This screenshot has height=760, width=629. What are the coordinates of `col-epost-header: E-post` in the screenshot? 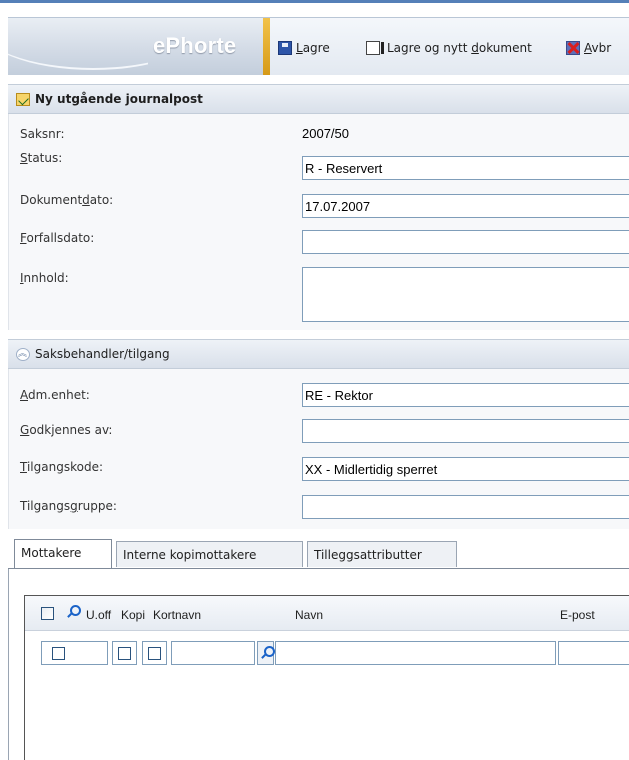 It's located at (577, 615).